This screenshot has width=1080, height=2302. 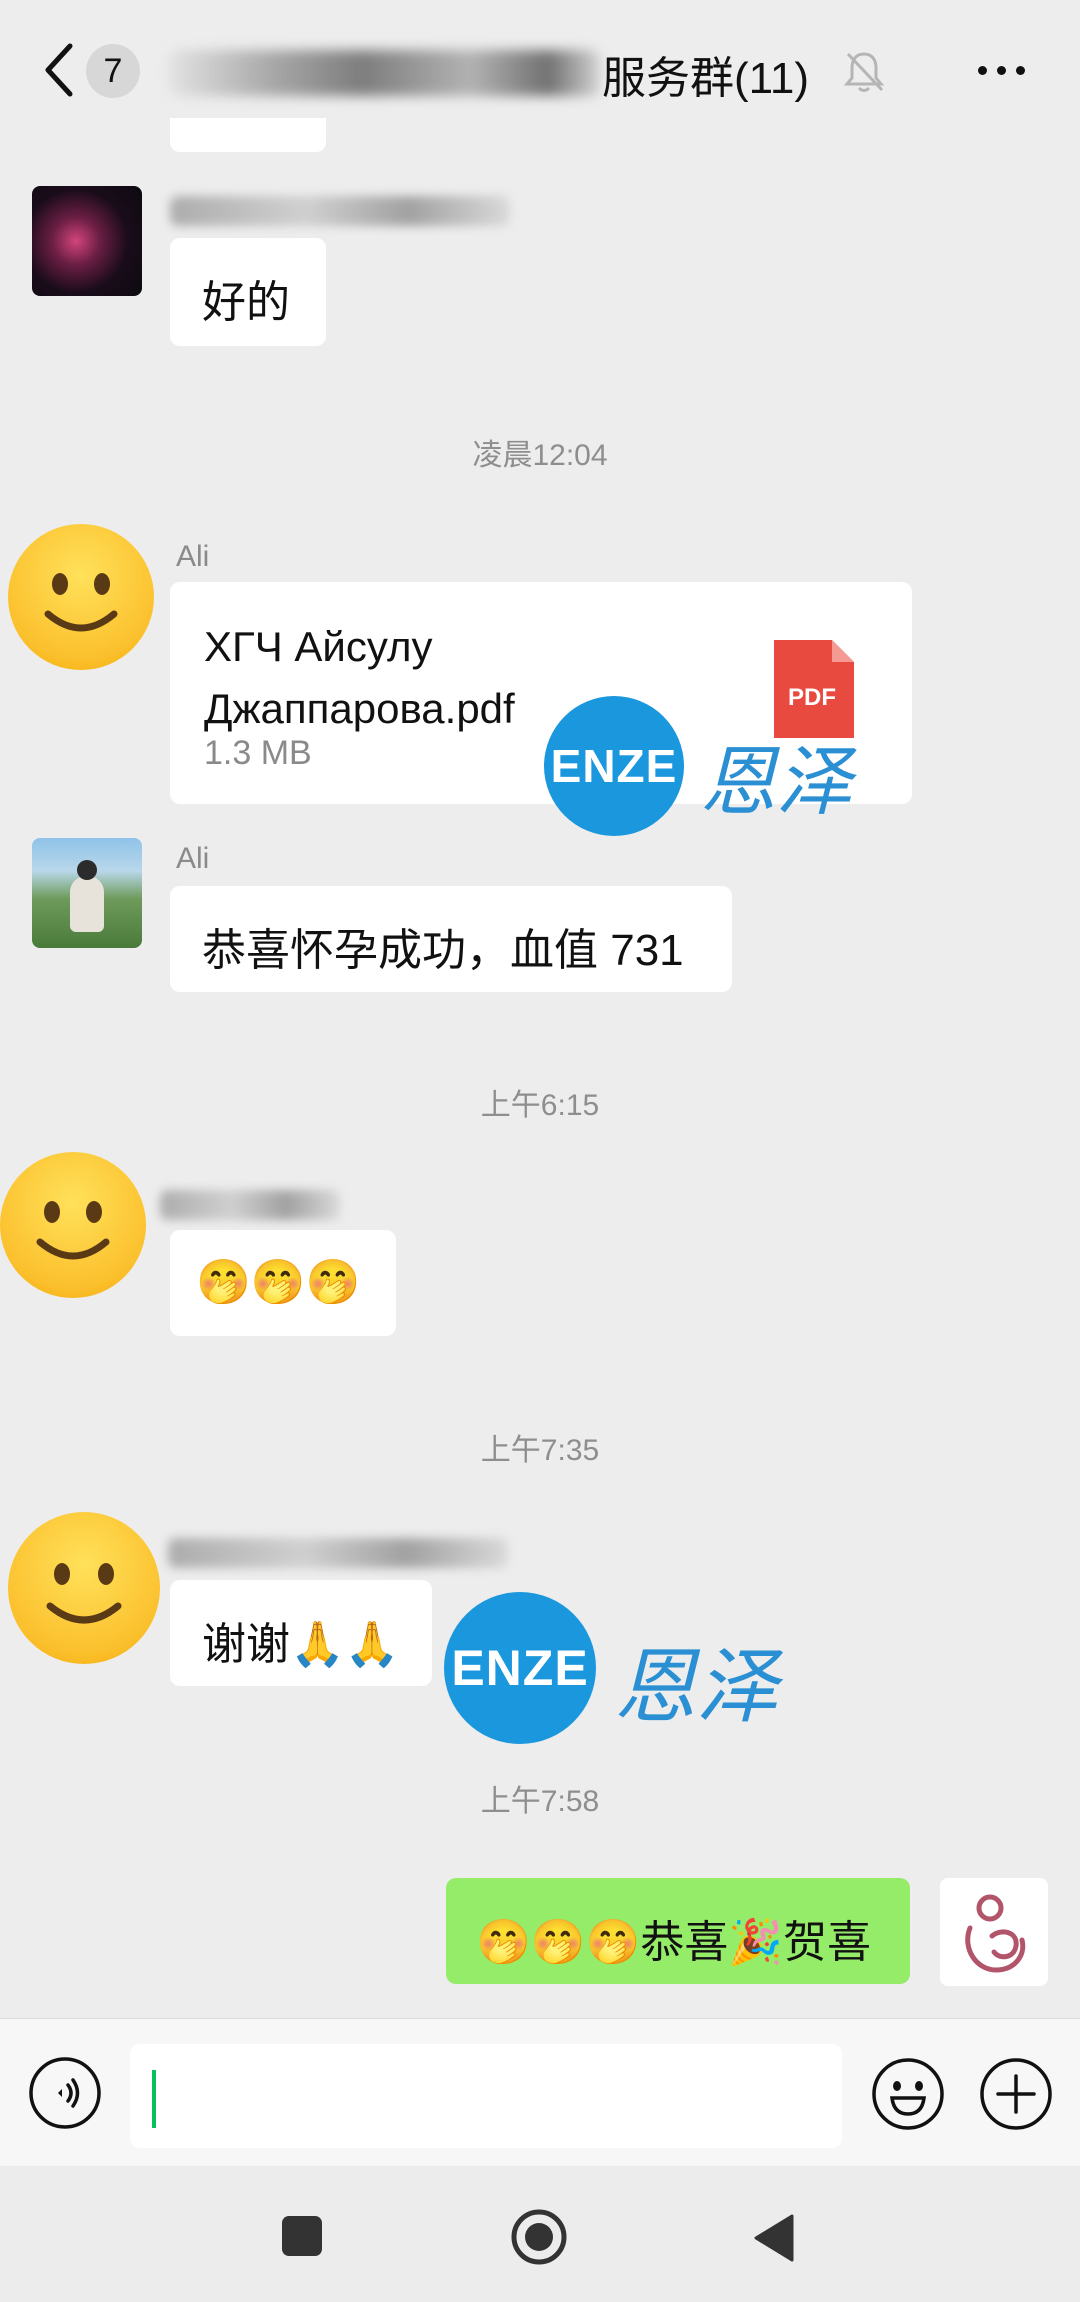 What do you see at coordinates (540, 1801) in the screenshot?
I see `timestamp: 上午7:58` at bounding box center [540, 1801].